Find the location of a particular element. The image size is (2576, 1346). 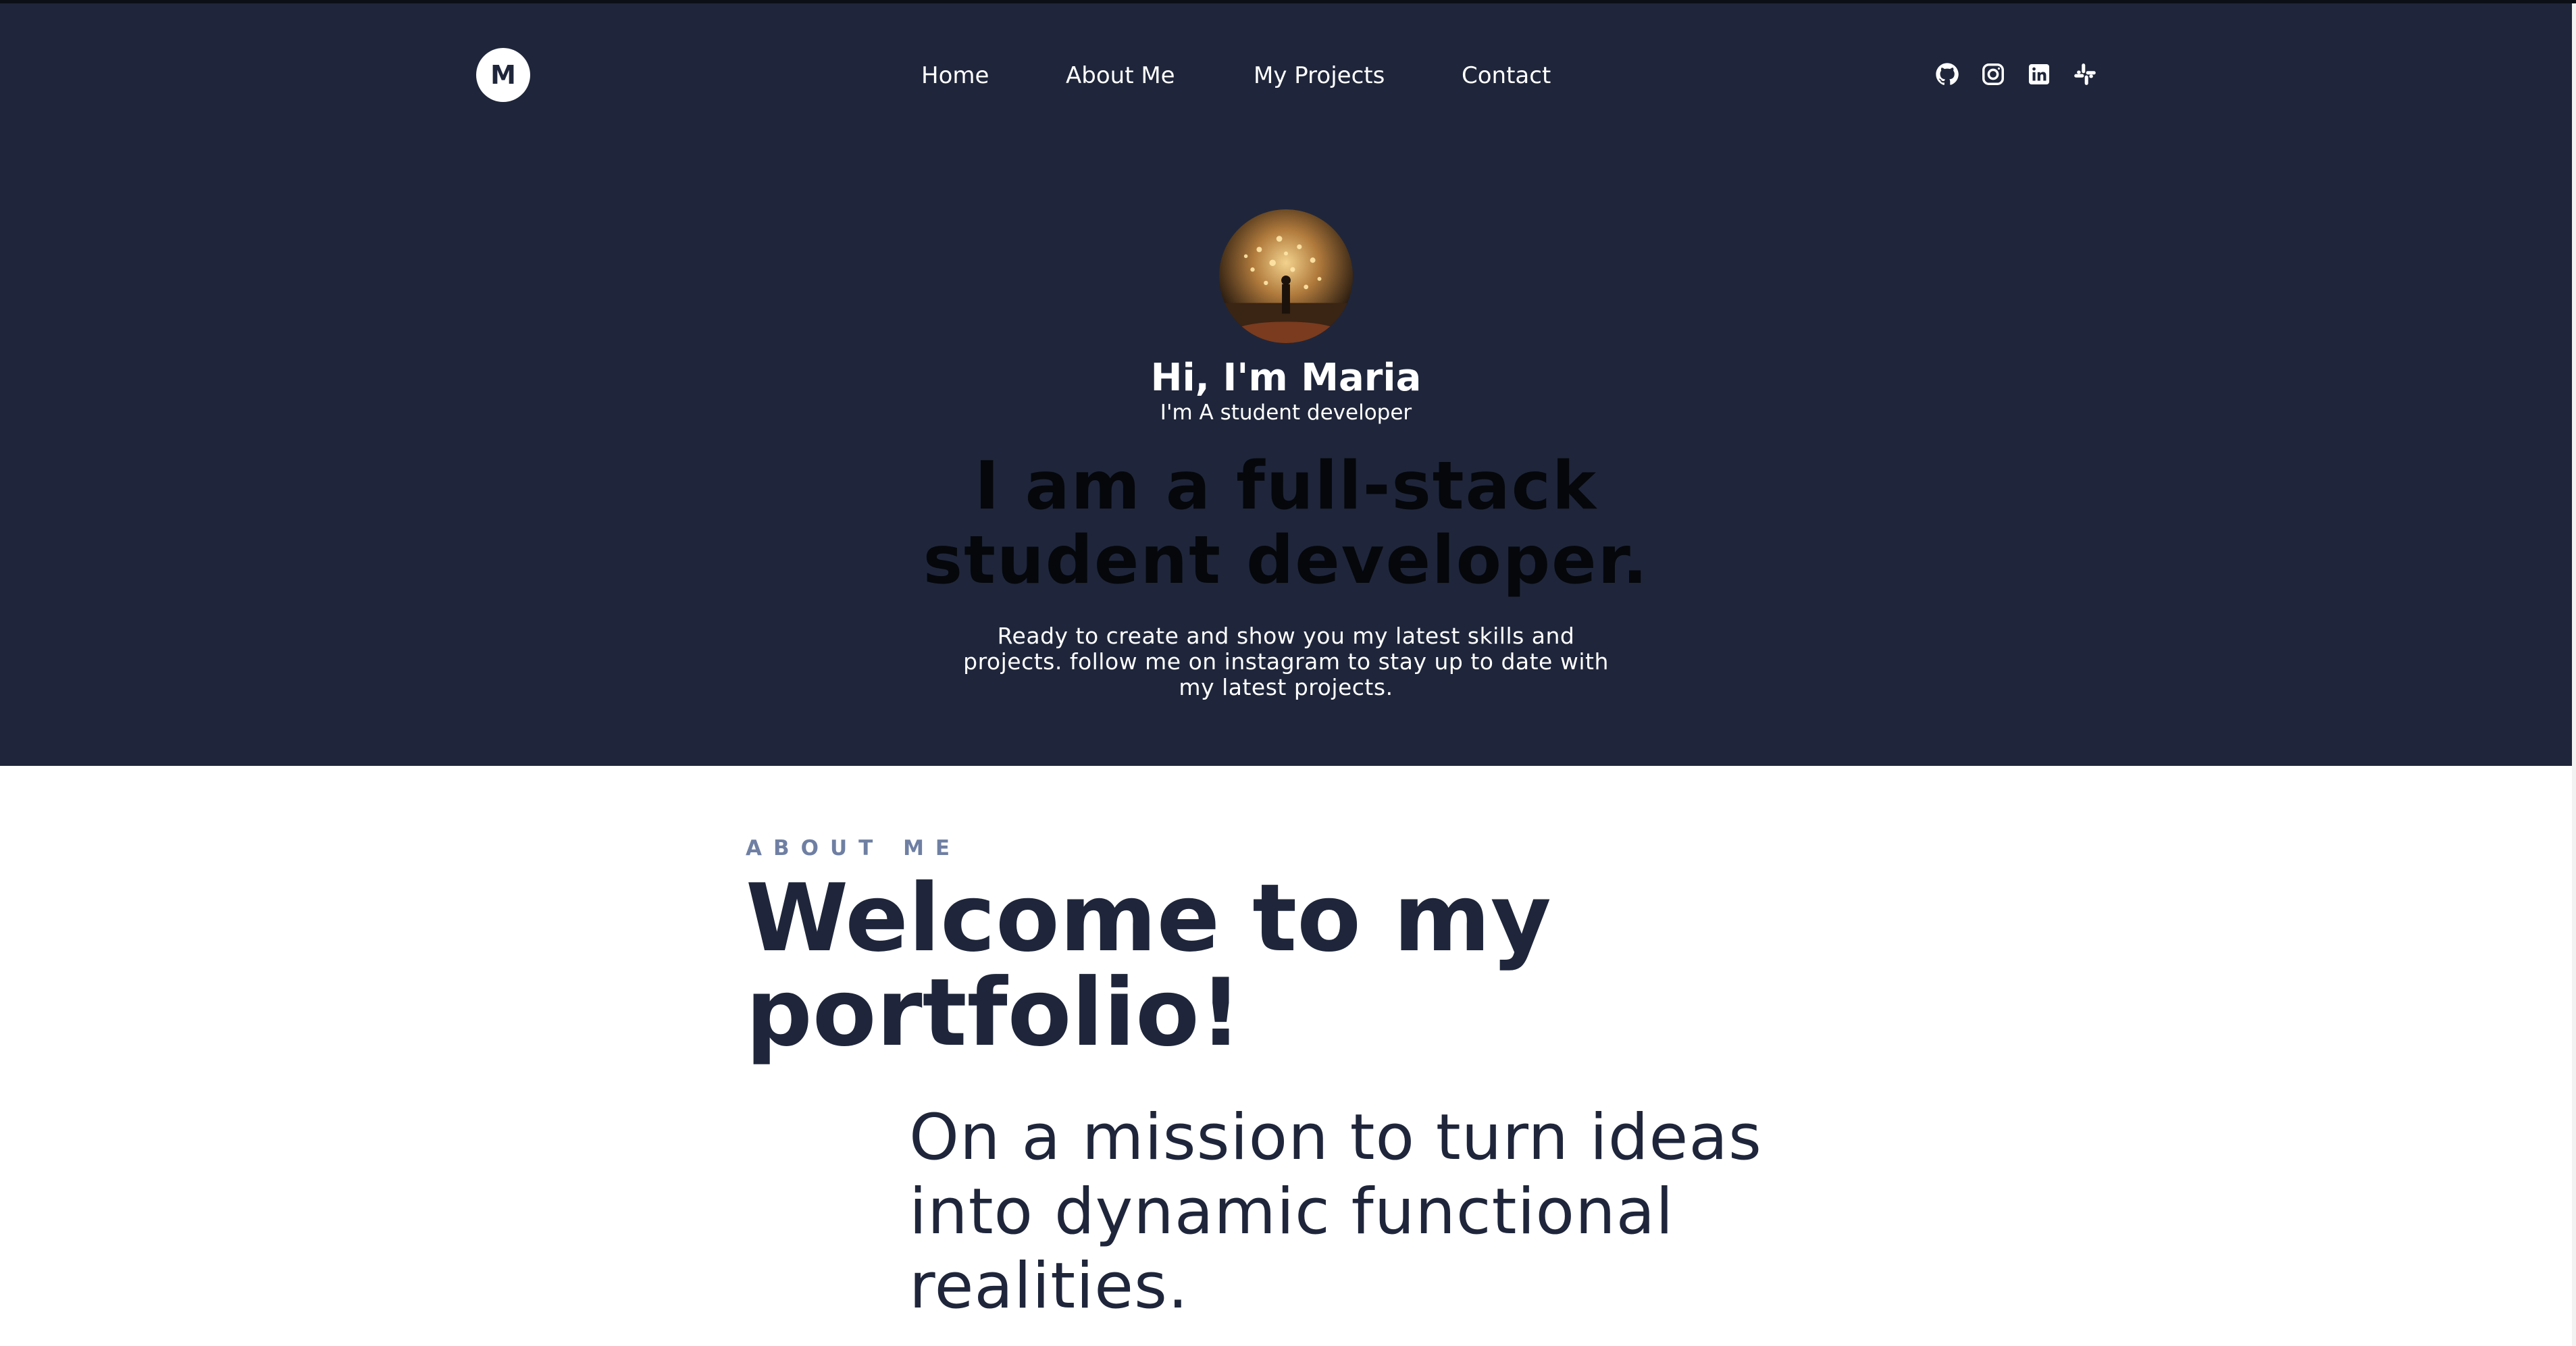

nav-link-home: Home is located at coordinates (955, 76).